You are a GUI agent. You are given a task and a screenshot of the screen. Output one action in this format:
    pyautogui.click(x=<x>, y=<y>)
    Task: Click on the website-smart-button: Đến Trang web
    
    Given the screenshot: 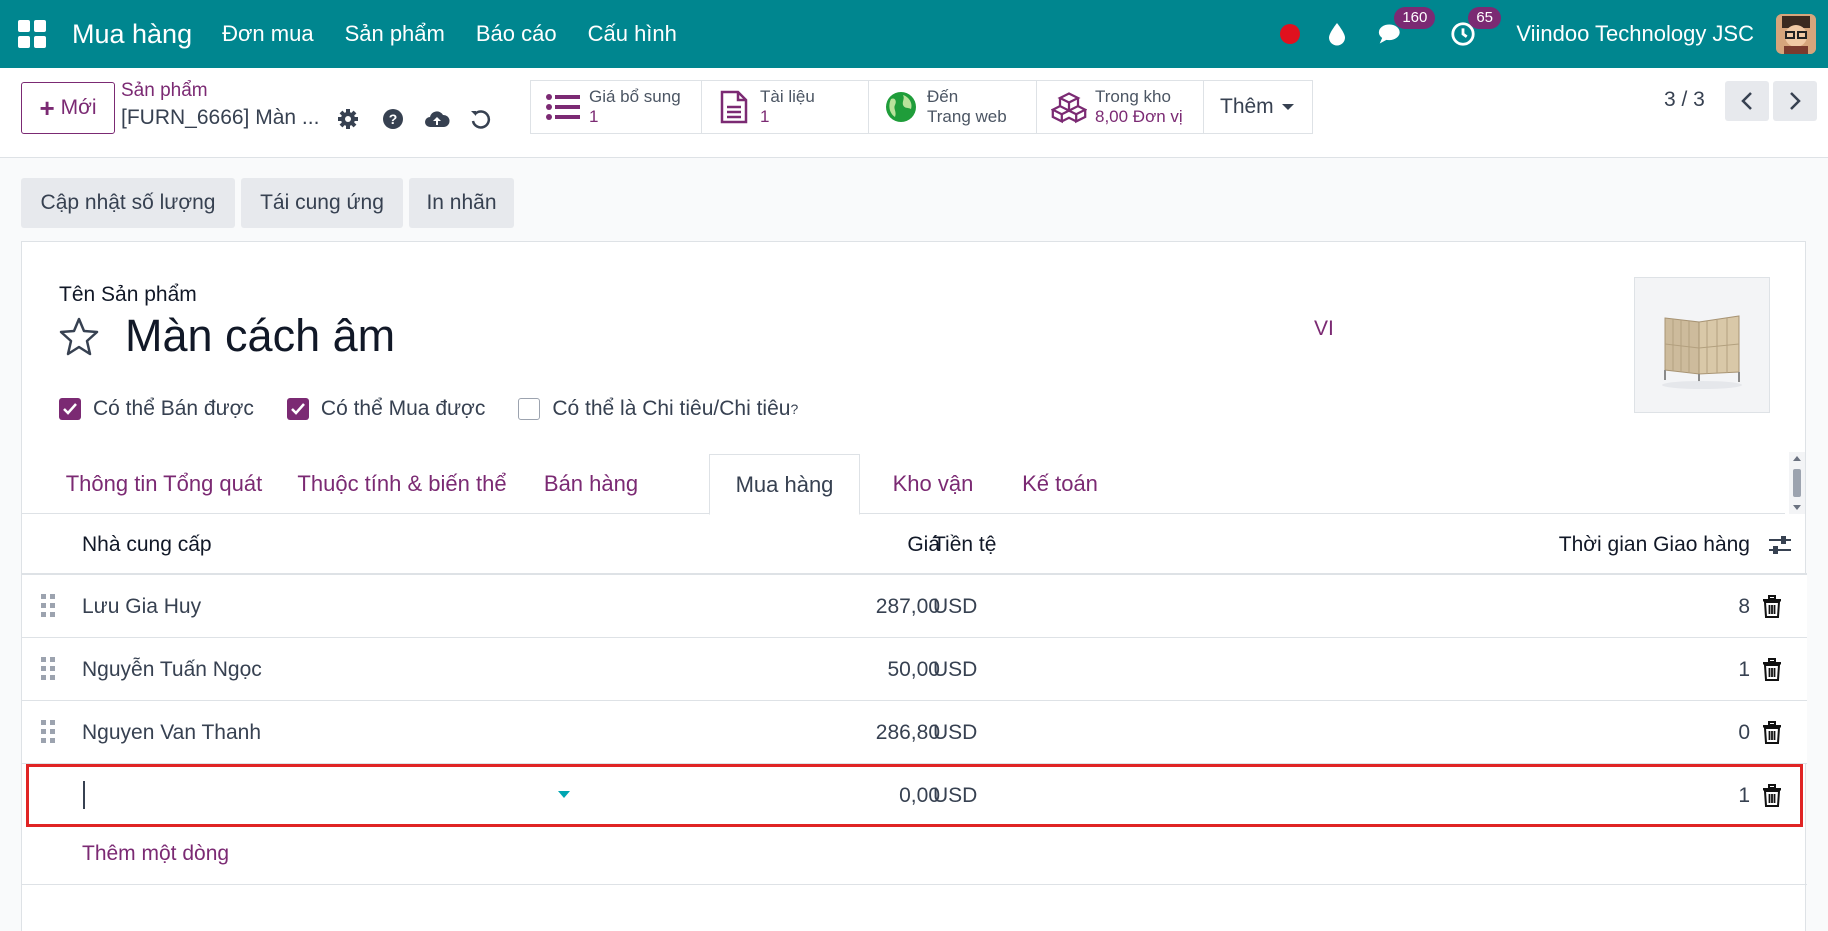 What is the action you would take?
    pyautogui.click(x=953, y=107)
    